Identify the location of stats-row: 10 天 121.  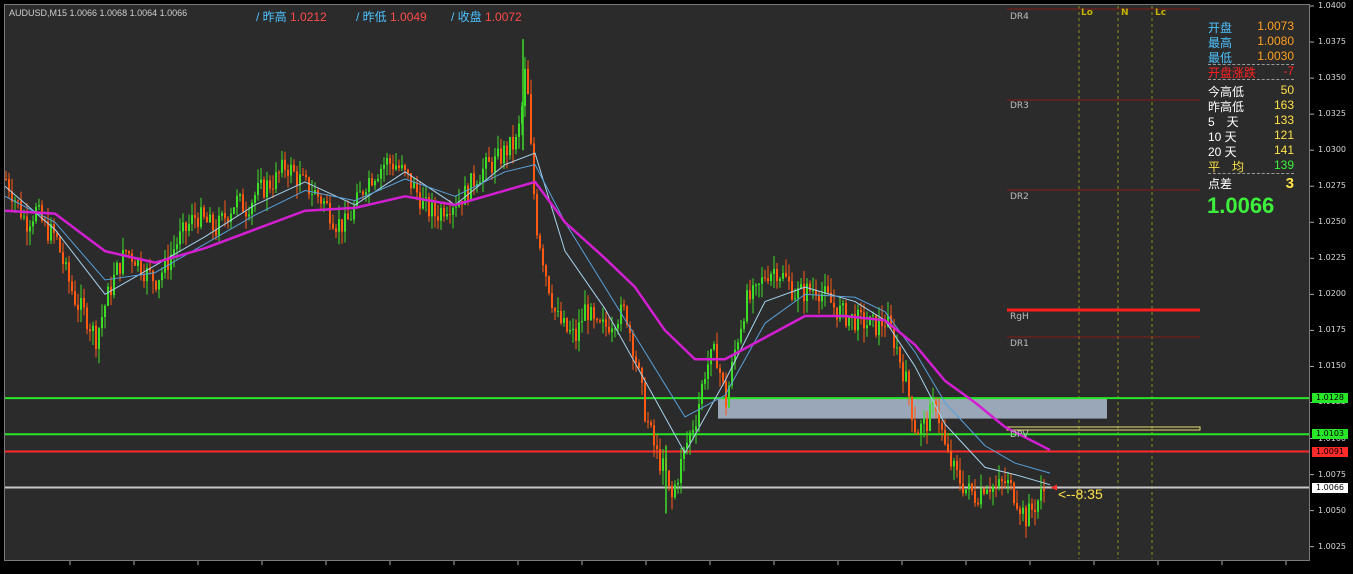
(1251, 136).